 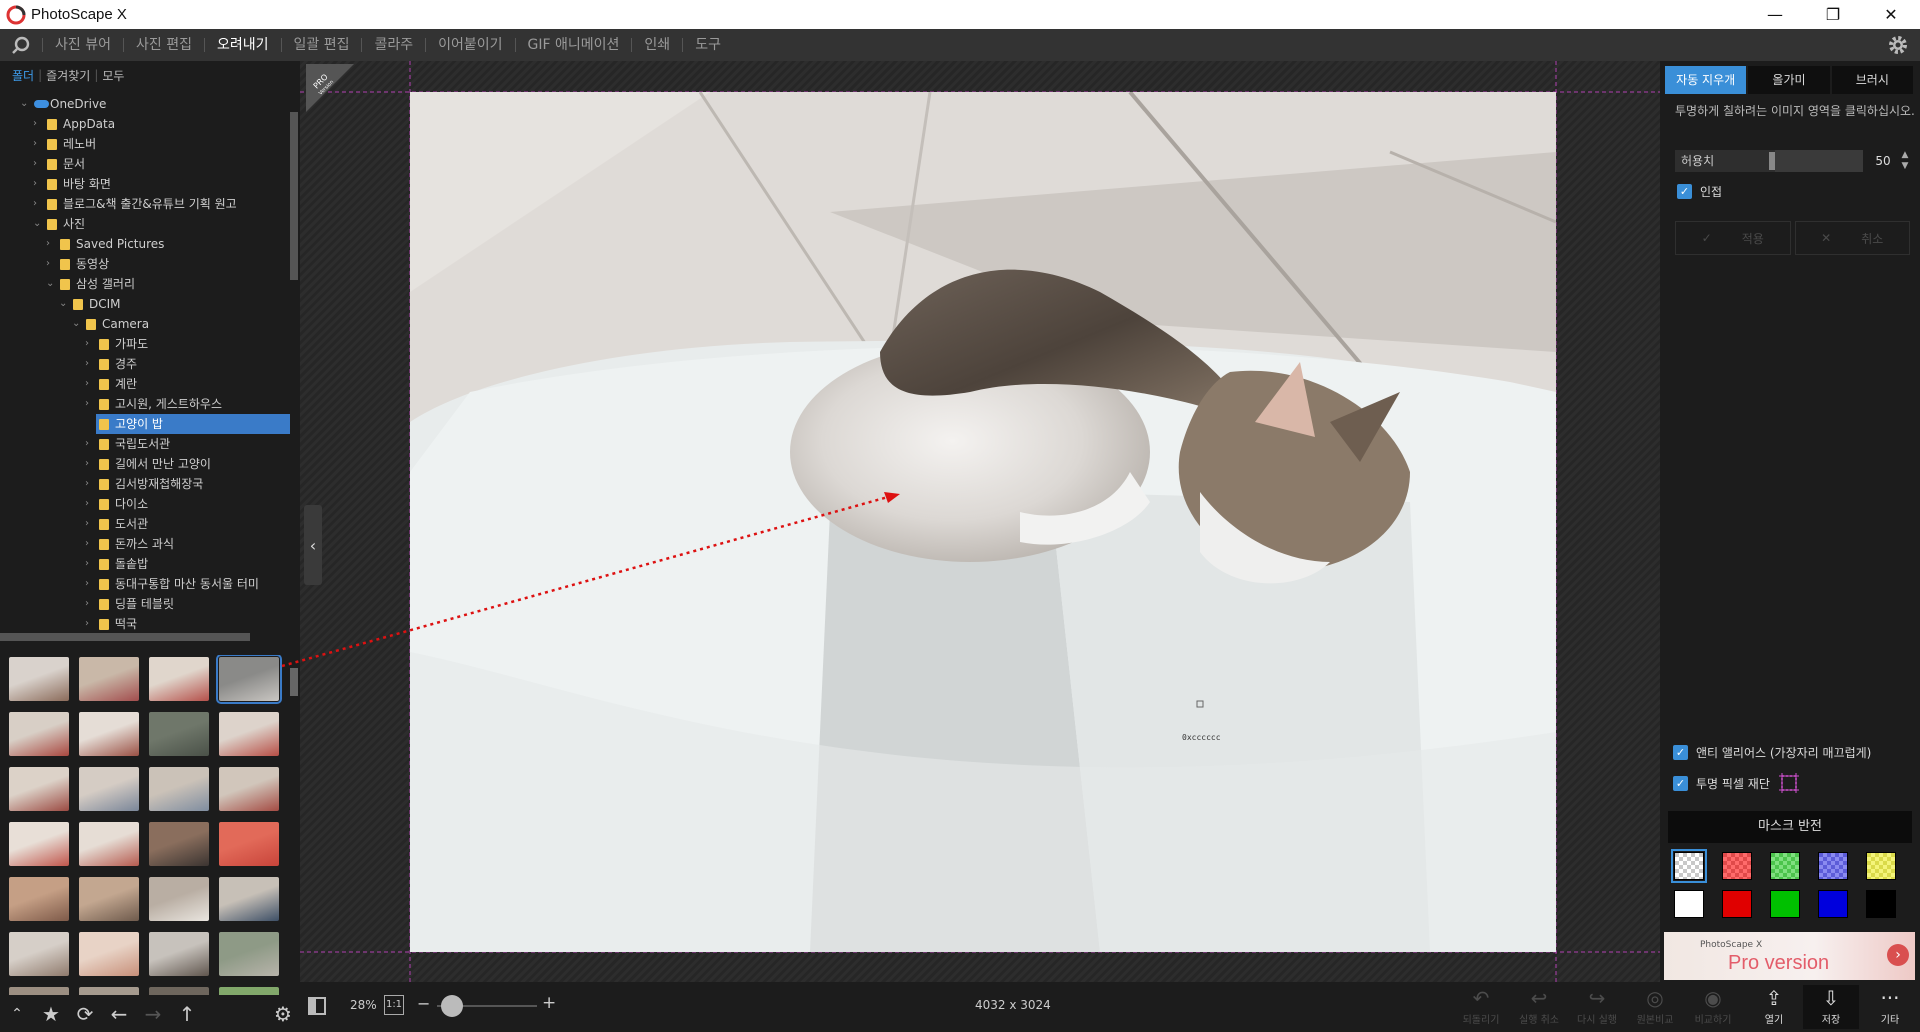 What do you see at coordinates (1833, 14) in the screenshot?
I see `maximize-button: ❐` at bounding box center [1833, 14].